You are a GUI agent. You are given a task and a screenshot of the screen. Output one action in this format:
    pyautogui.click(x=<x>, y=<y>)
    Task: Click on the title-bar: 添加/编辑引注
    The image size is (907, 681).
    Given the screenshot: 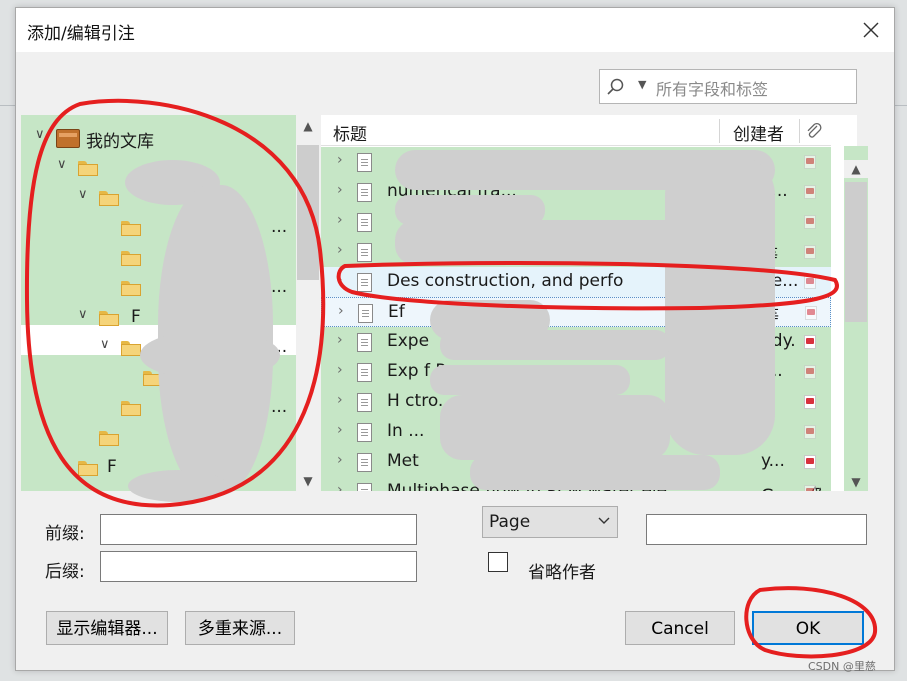 What is the action you would take?
    pyautogui.click(x=455, y=30)
    